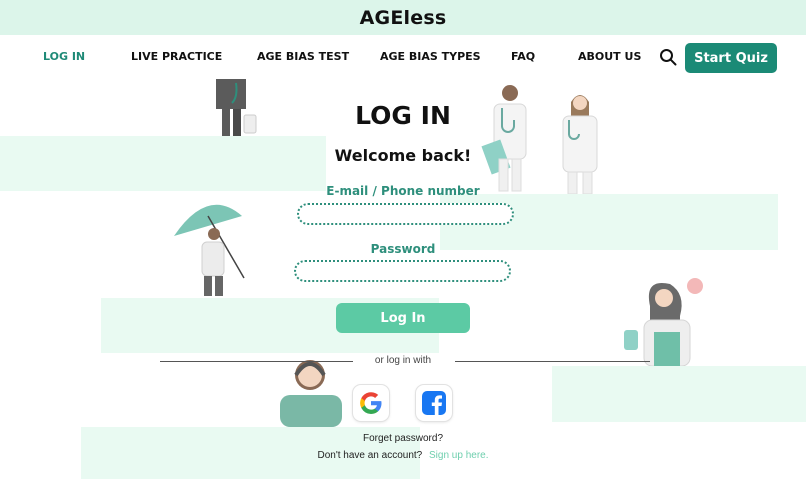 The image size is (806, 479). I want to click on google-icon, so click(371, 403).